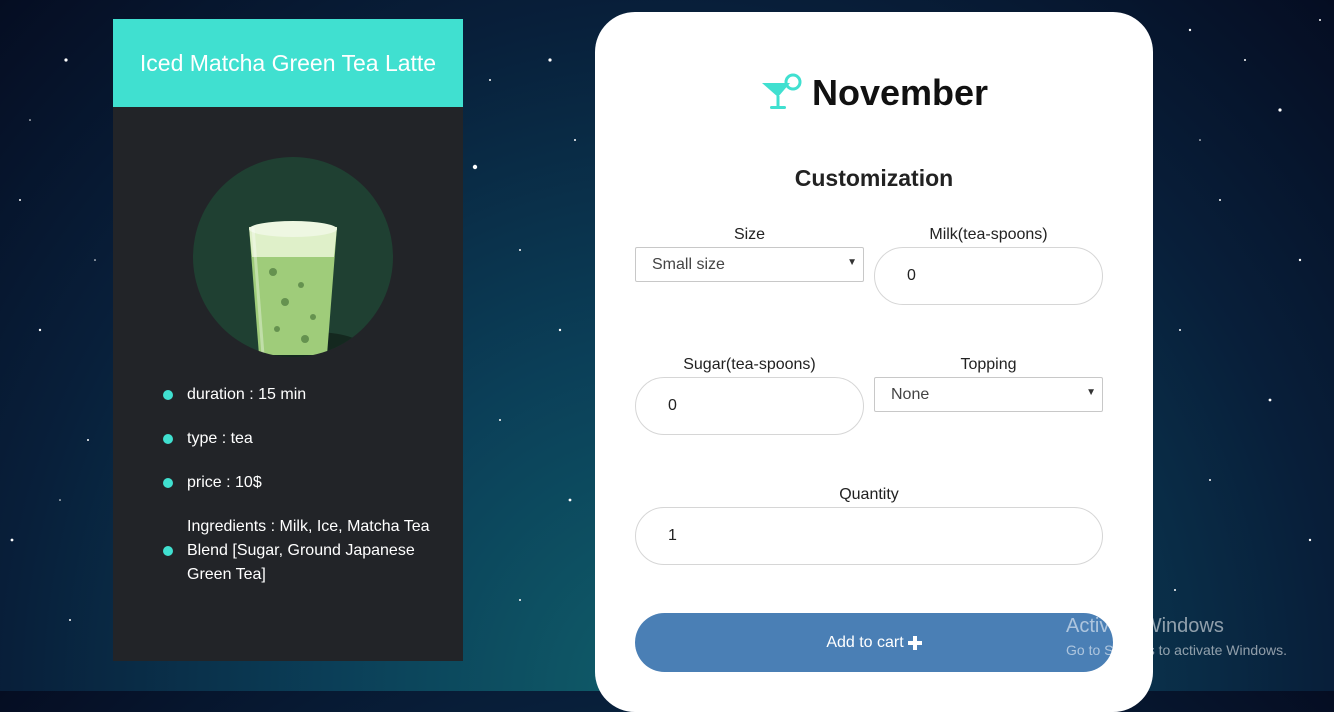 The height and width of the screenshot is (712, 1334). What do you see at coordinates (988, 234) in the screenshot?
I see `milk-label: Milk(tea-spoons)` at bounding box center [988, 234].